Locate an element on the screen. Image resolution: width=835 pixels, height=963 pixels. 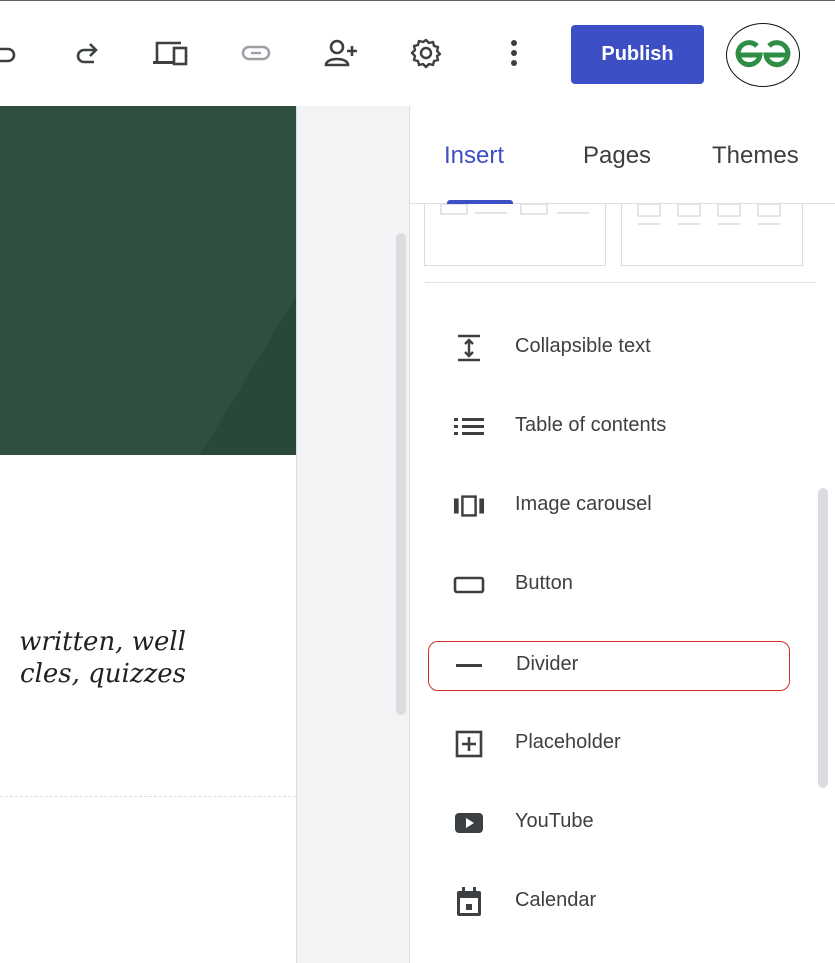
tab-themes: Themes is located at coordinates (755, 156).